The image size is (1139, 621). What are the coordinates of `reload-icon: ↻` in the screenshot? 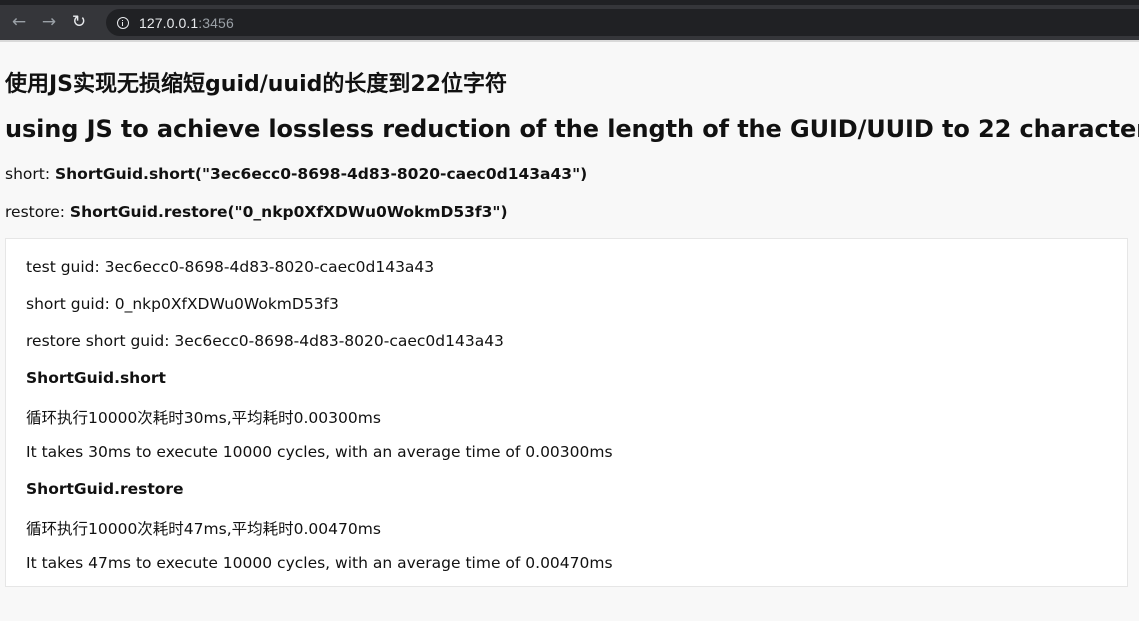 It's located at (79, 23).